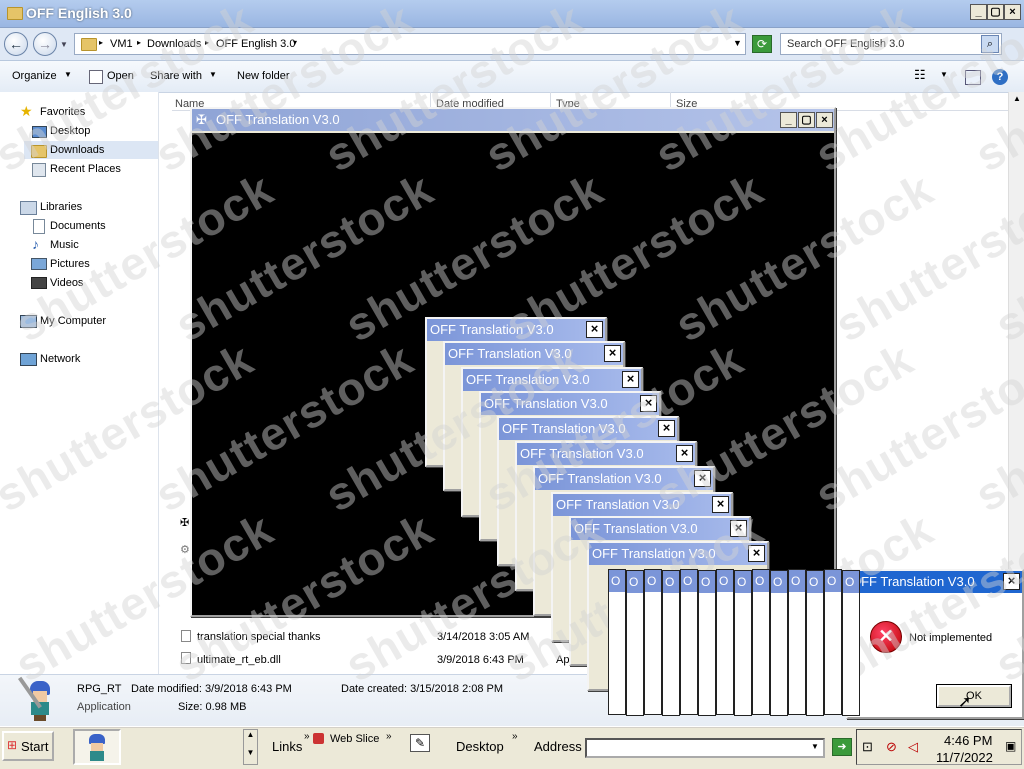 The width and height of the screenshot is (1024, 769). I want to click on nav-documents: Documents, so click(78, 226).